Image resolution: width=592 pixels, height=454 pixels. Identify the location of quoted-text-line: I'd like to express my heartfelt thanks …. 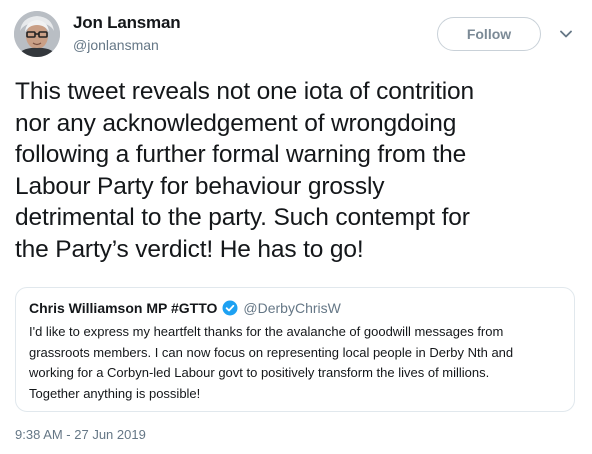
(266, 331).